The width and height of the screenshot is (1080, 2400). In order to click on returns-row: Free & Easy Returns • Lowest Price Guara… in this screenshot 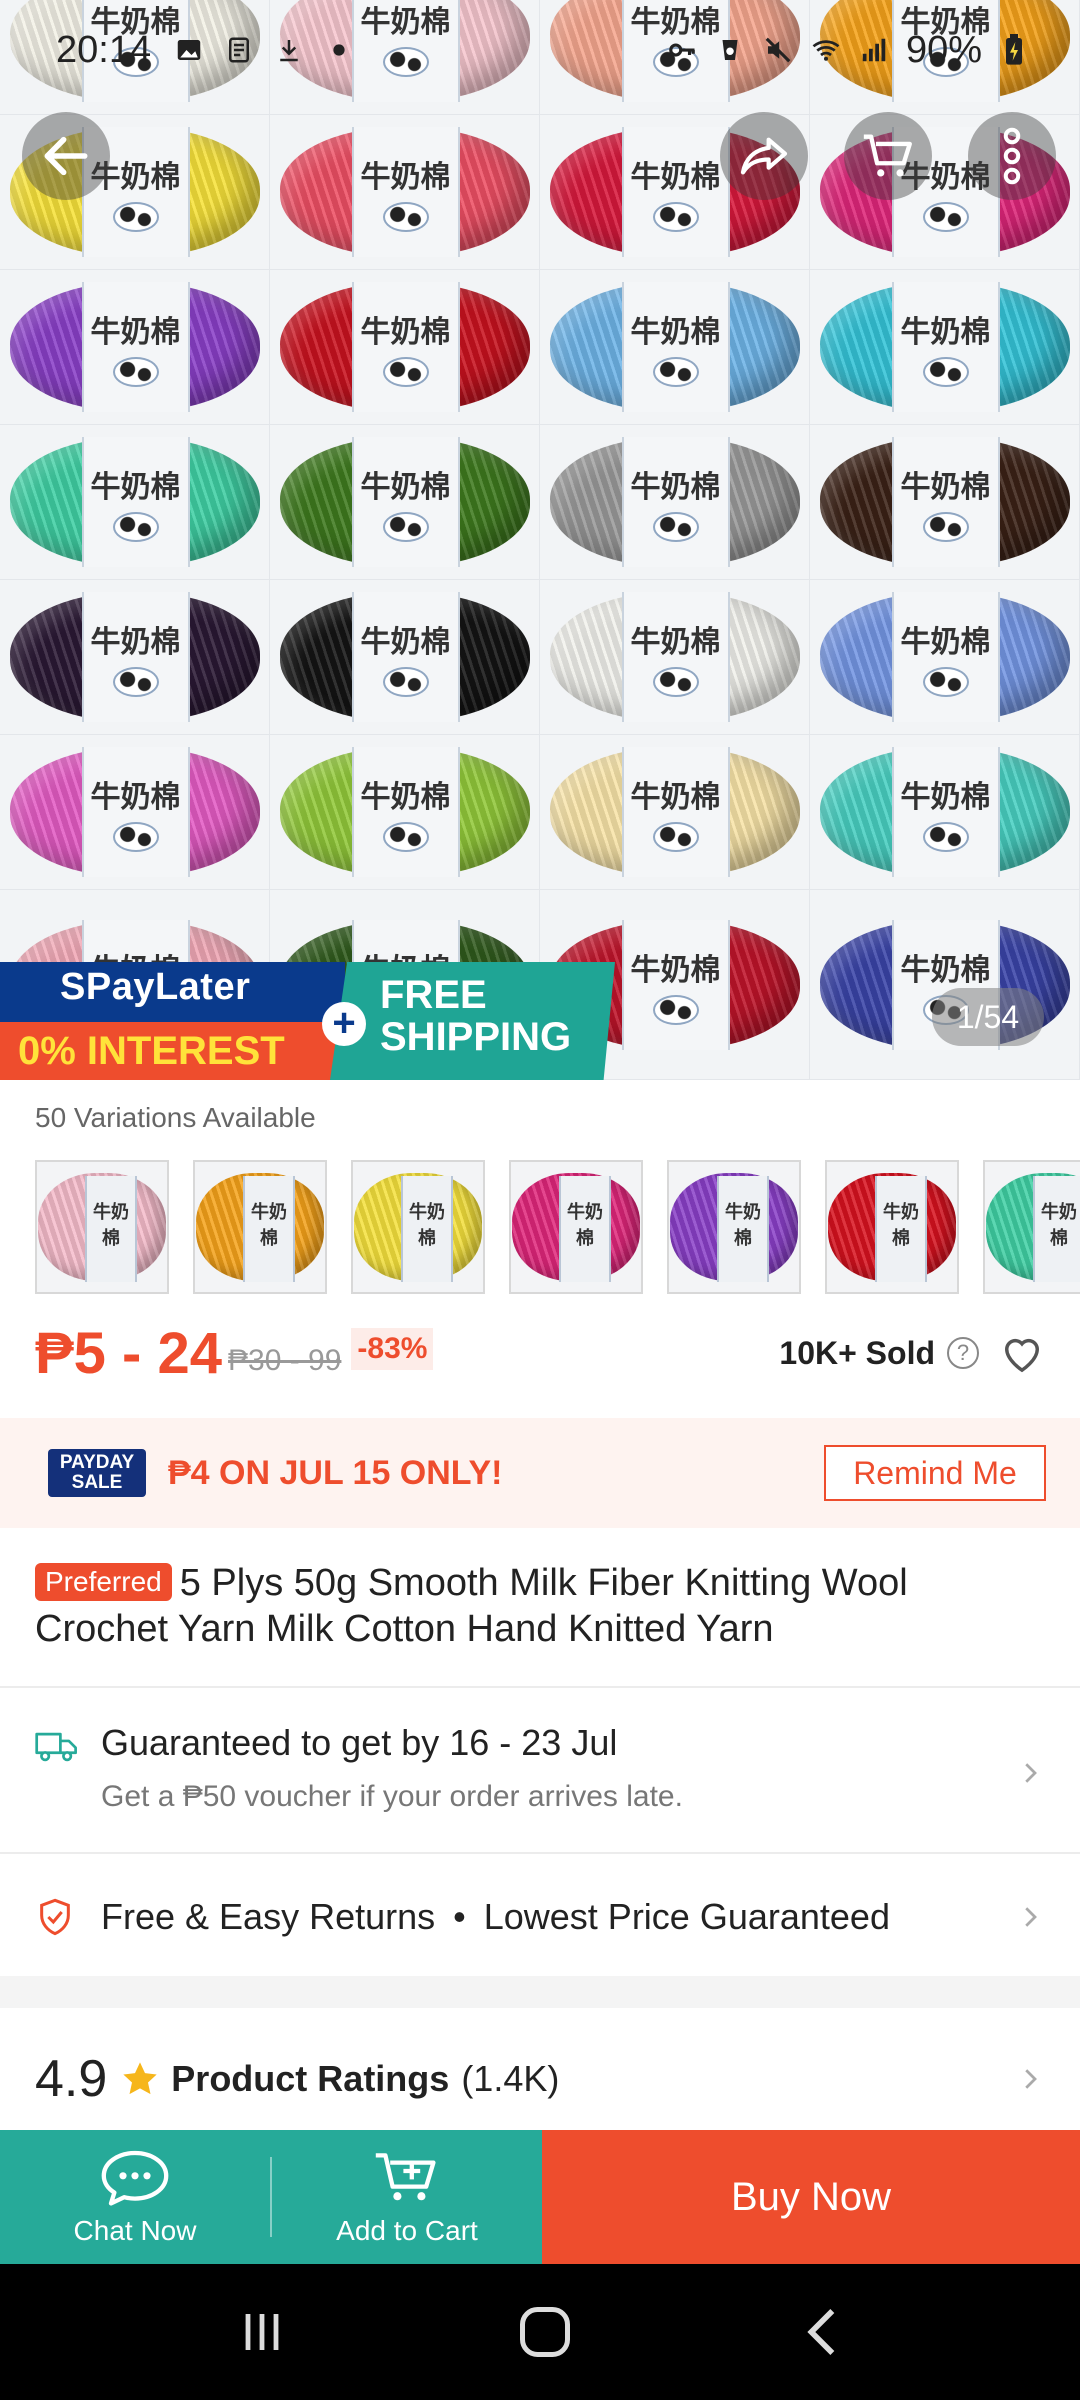, I will do `click(540, 1917)`.